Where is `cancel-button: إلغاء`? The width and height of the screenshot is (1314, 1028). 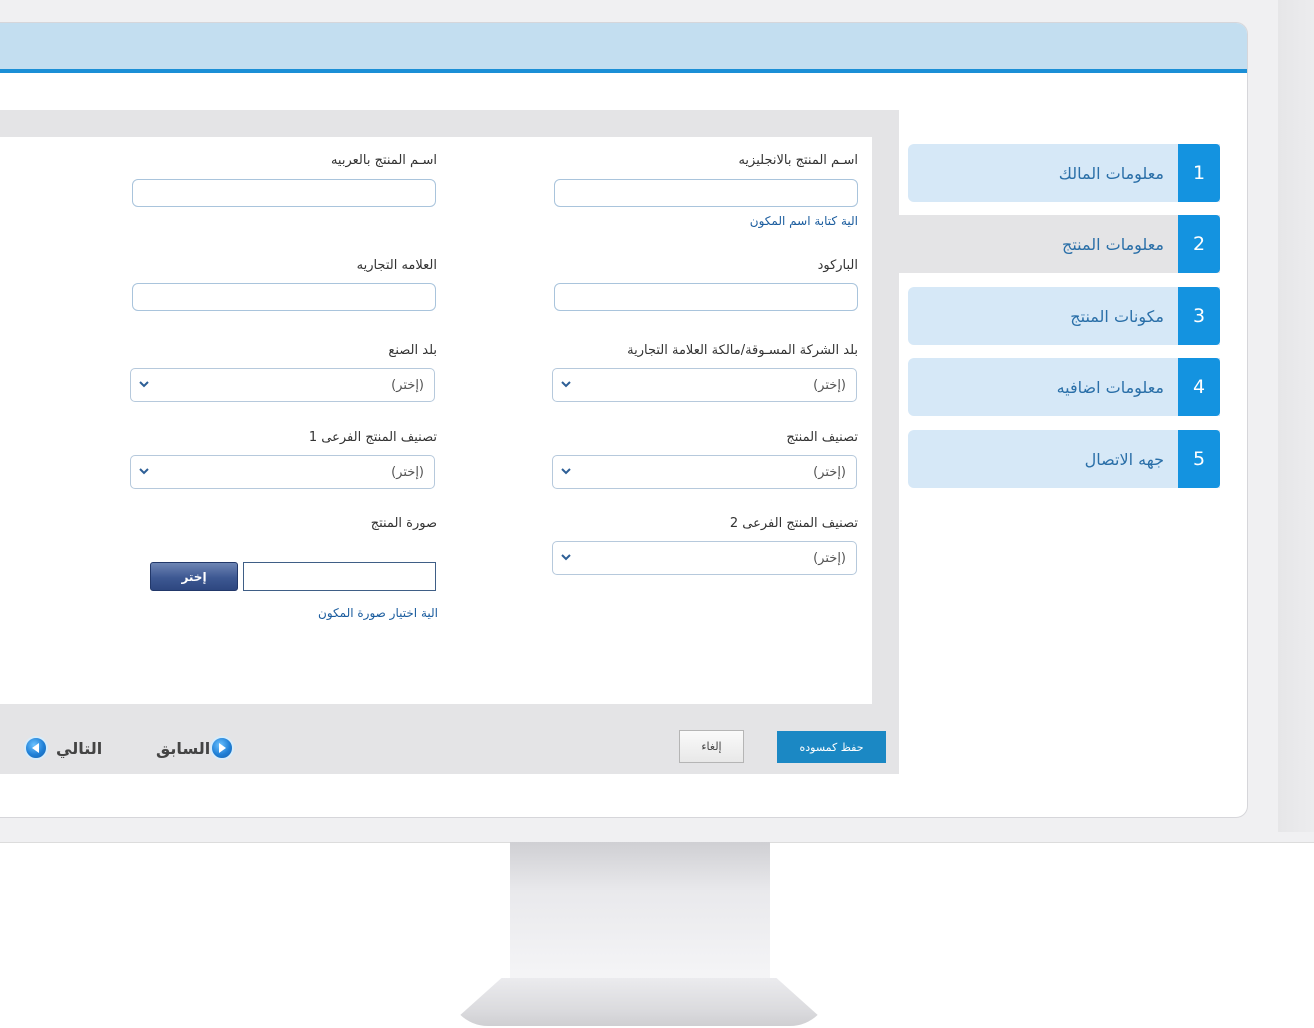 cancel-button: إلغاء is located at coordinates (711, 746).